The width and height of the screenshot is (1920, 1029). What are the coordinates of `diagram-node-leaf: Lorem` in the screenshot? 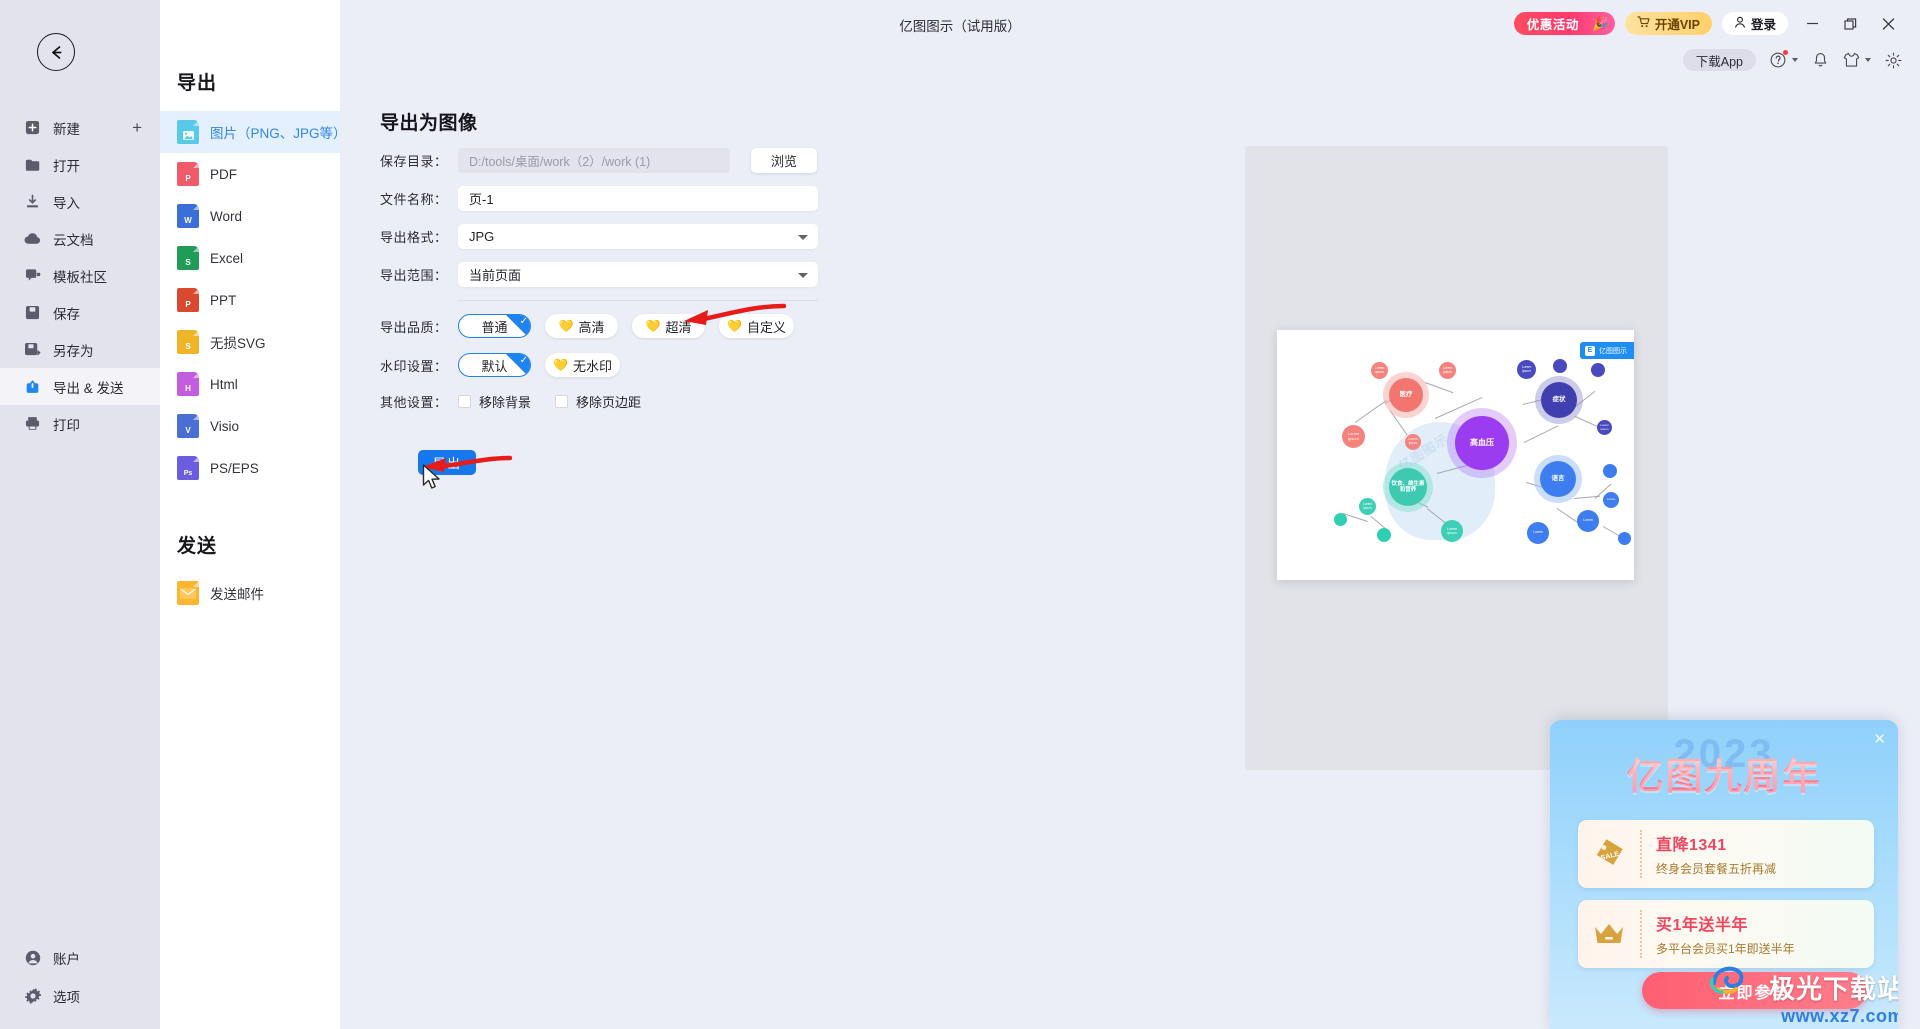 It's located at (1538, 533).